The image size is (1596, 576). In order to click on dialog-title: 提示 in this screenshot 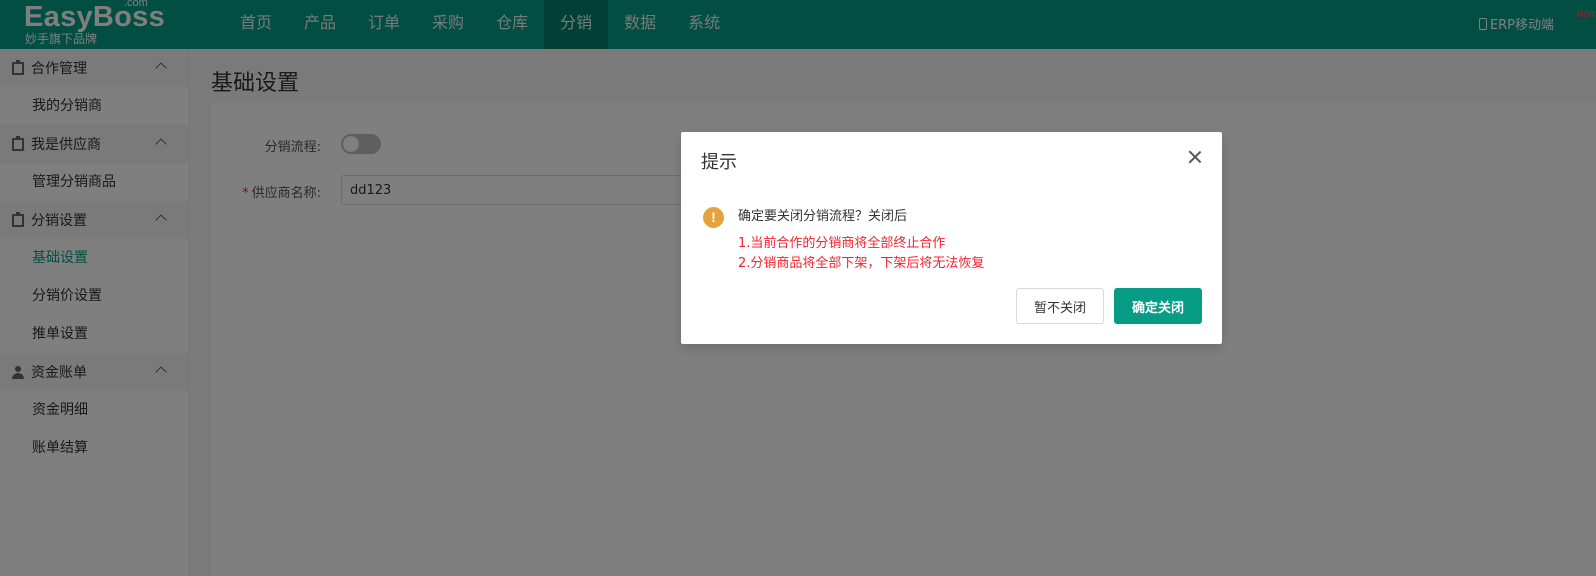, I will do `click(719, 162)`.